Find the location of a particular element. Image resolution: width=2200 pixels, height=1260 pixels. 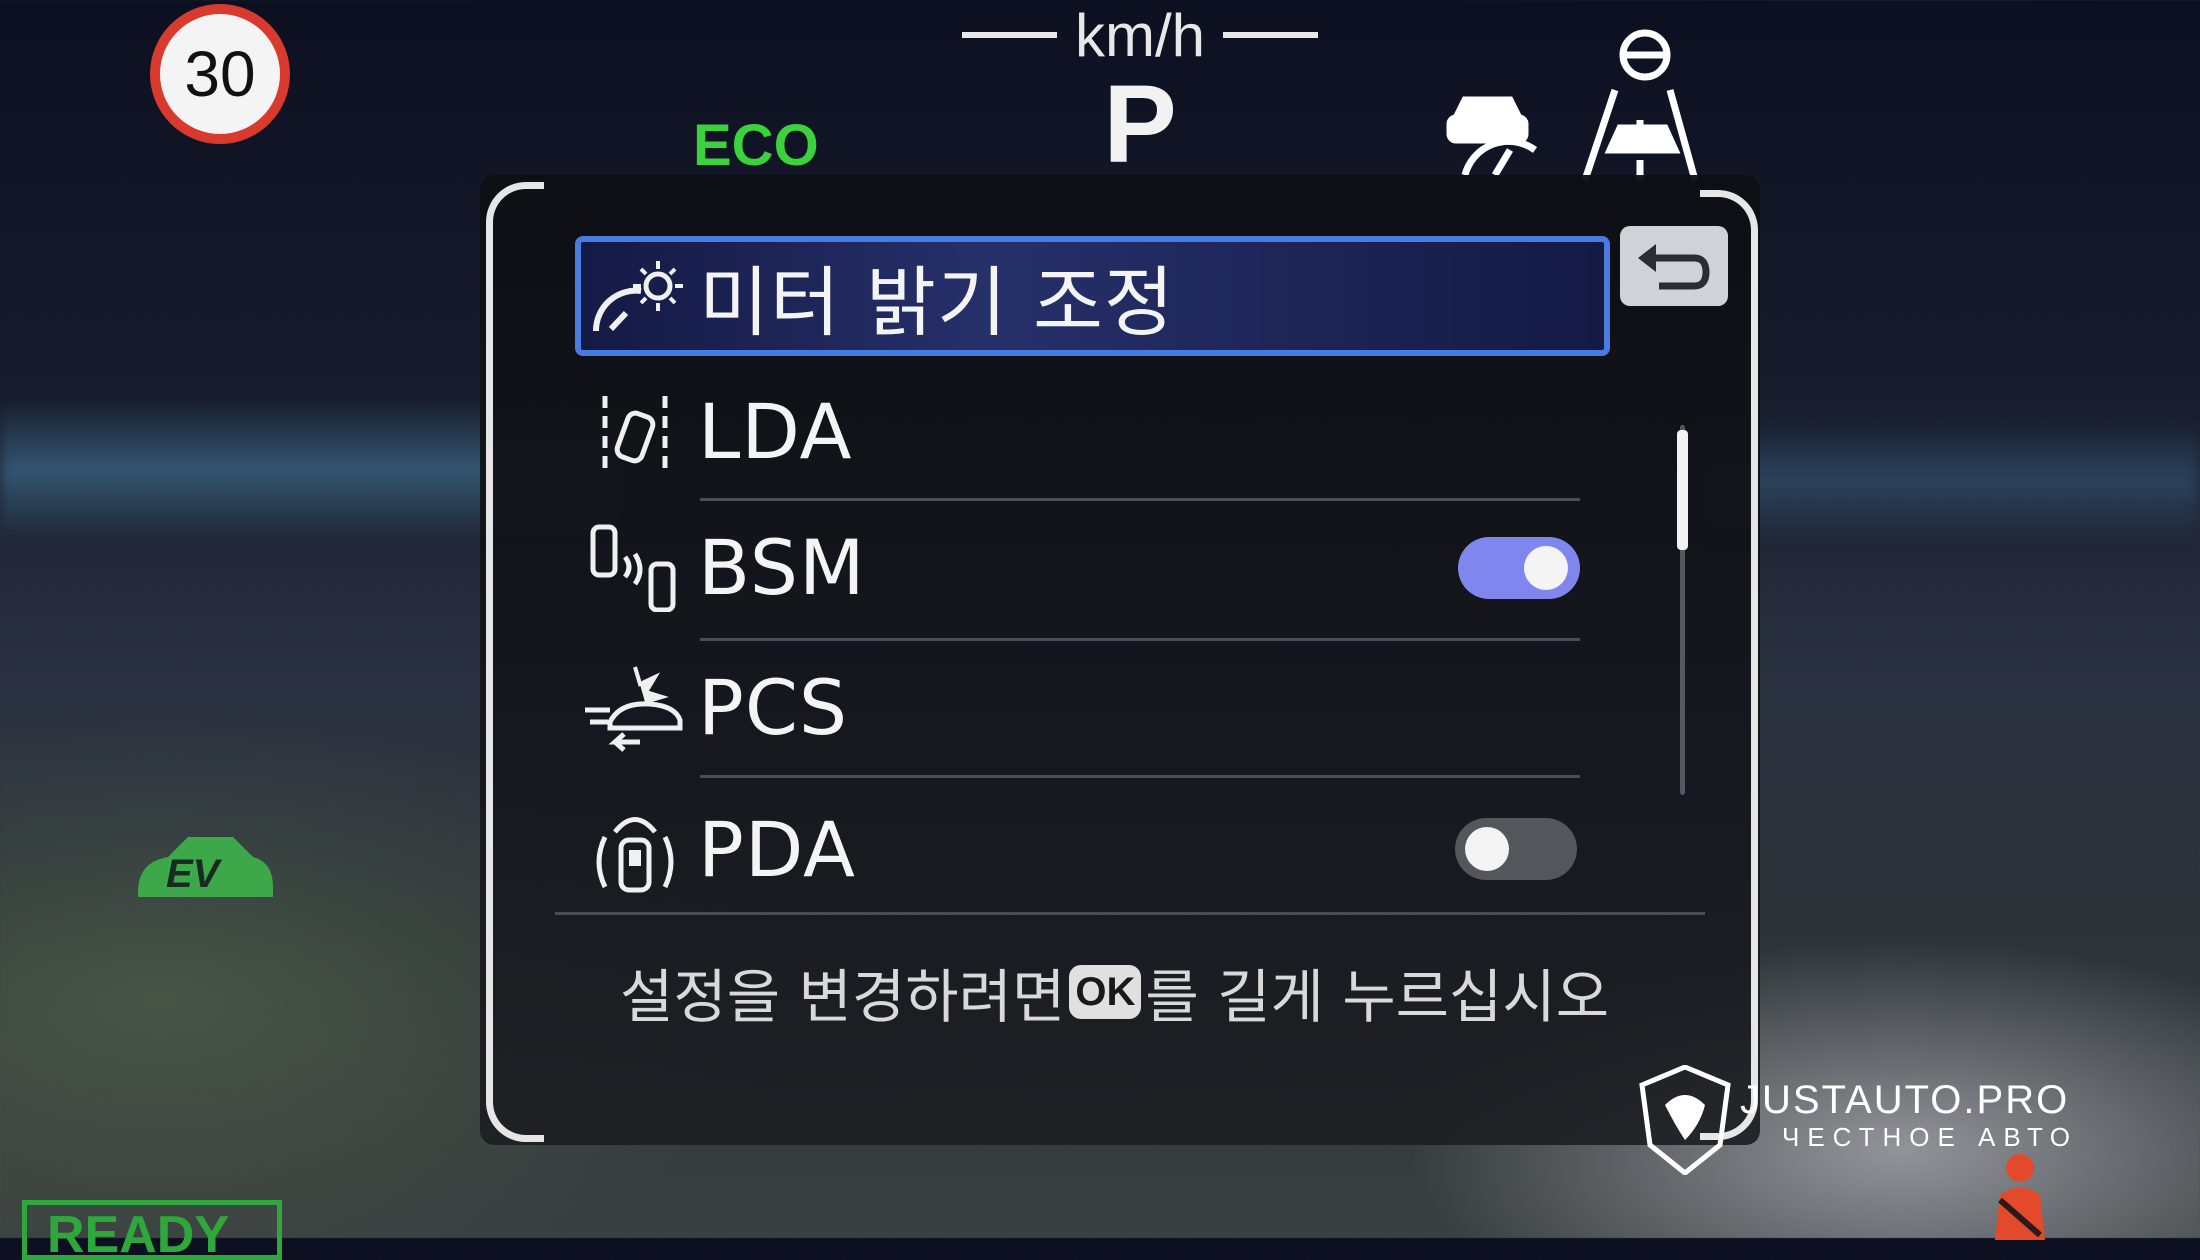

lane-trace-icon is located at coordinates (1640, 105).